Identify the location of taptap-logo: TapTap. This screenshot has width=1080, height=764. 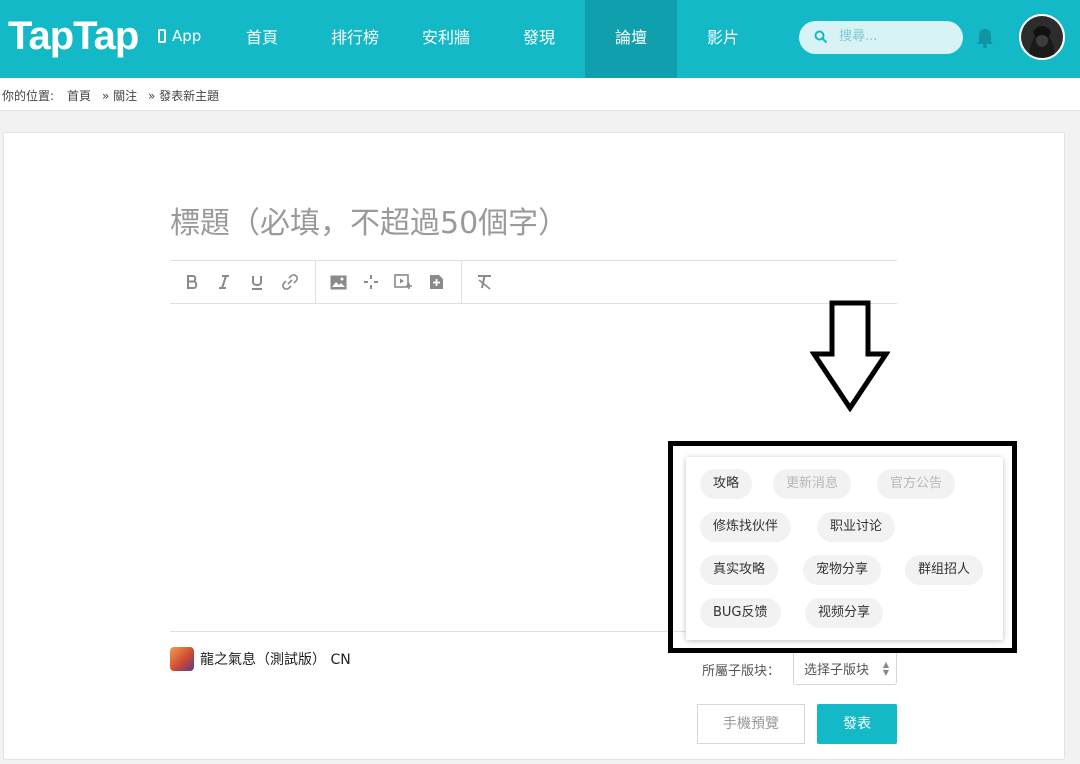
(73, 36).